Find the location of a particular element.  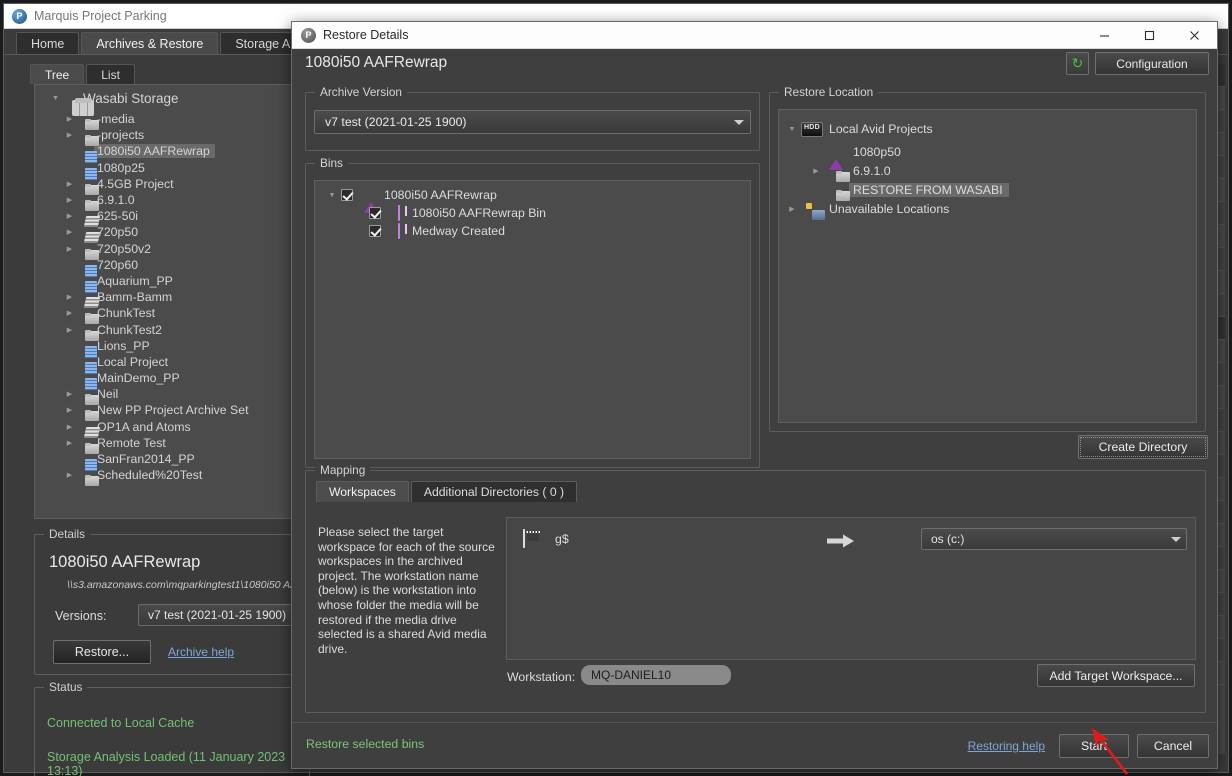

workstation-field: MQ-DANIEL10 is located at coordinates (656, 675).